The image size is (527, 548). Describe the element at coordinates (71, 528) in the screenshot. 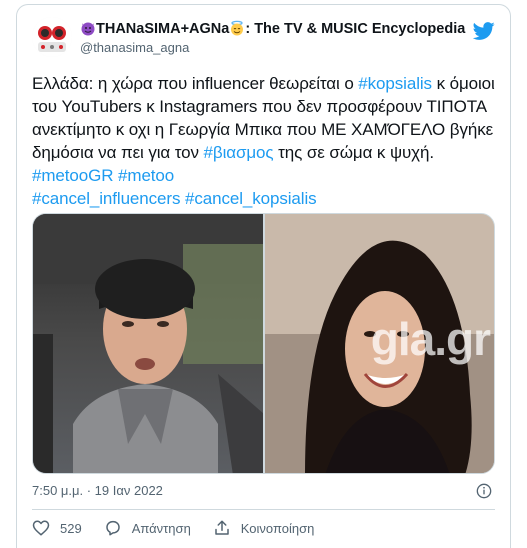

I see `likes-count: 529` at that location.